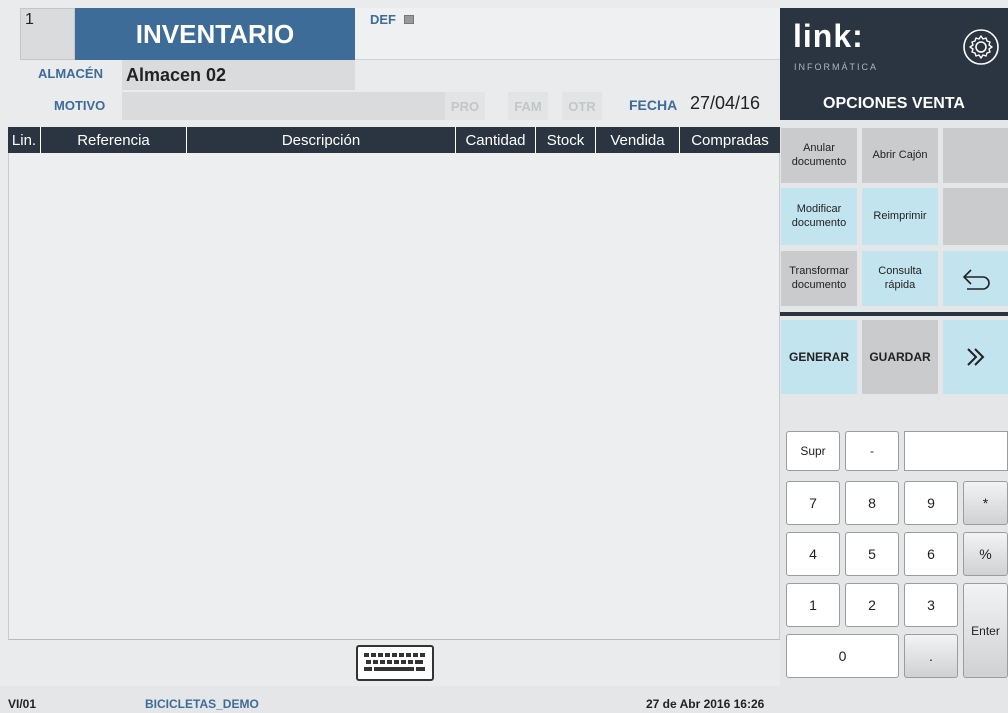 The height and width of the screenshot is (713, 1008). Describe the element at coordinates (931, 503) in the screenshot. I see `key-9: 9` at that location.